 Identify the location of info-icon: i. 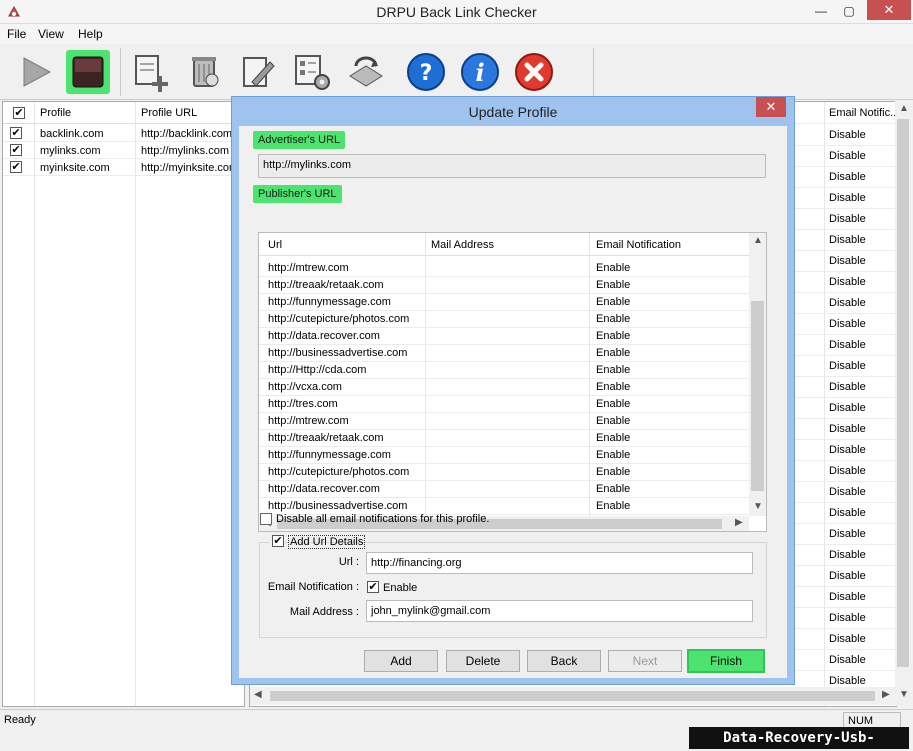
(480, 72).